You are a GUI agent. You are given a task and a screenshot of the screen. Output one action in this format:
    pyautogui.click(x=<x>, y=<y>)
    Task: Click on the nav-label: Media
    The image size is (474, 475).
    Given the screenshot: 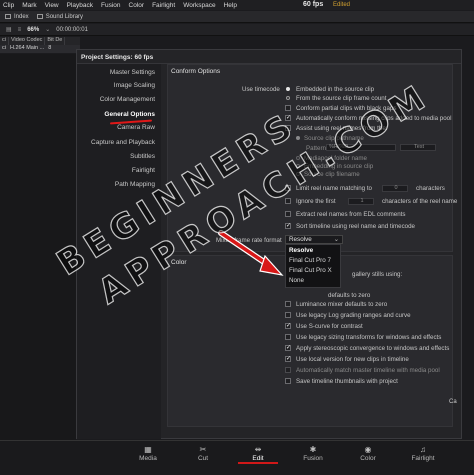 What is the action you would take?
    pyautogui.click(x=148, y=458)
    